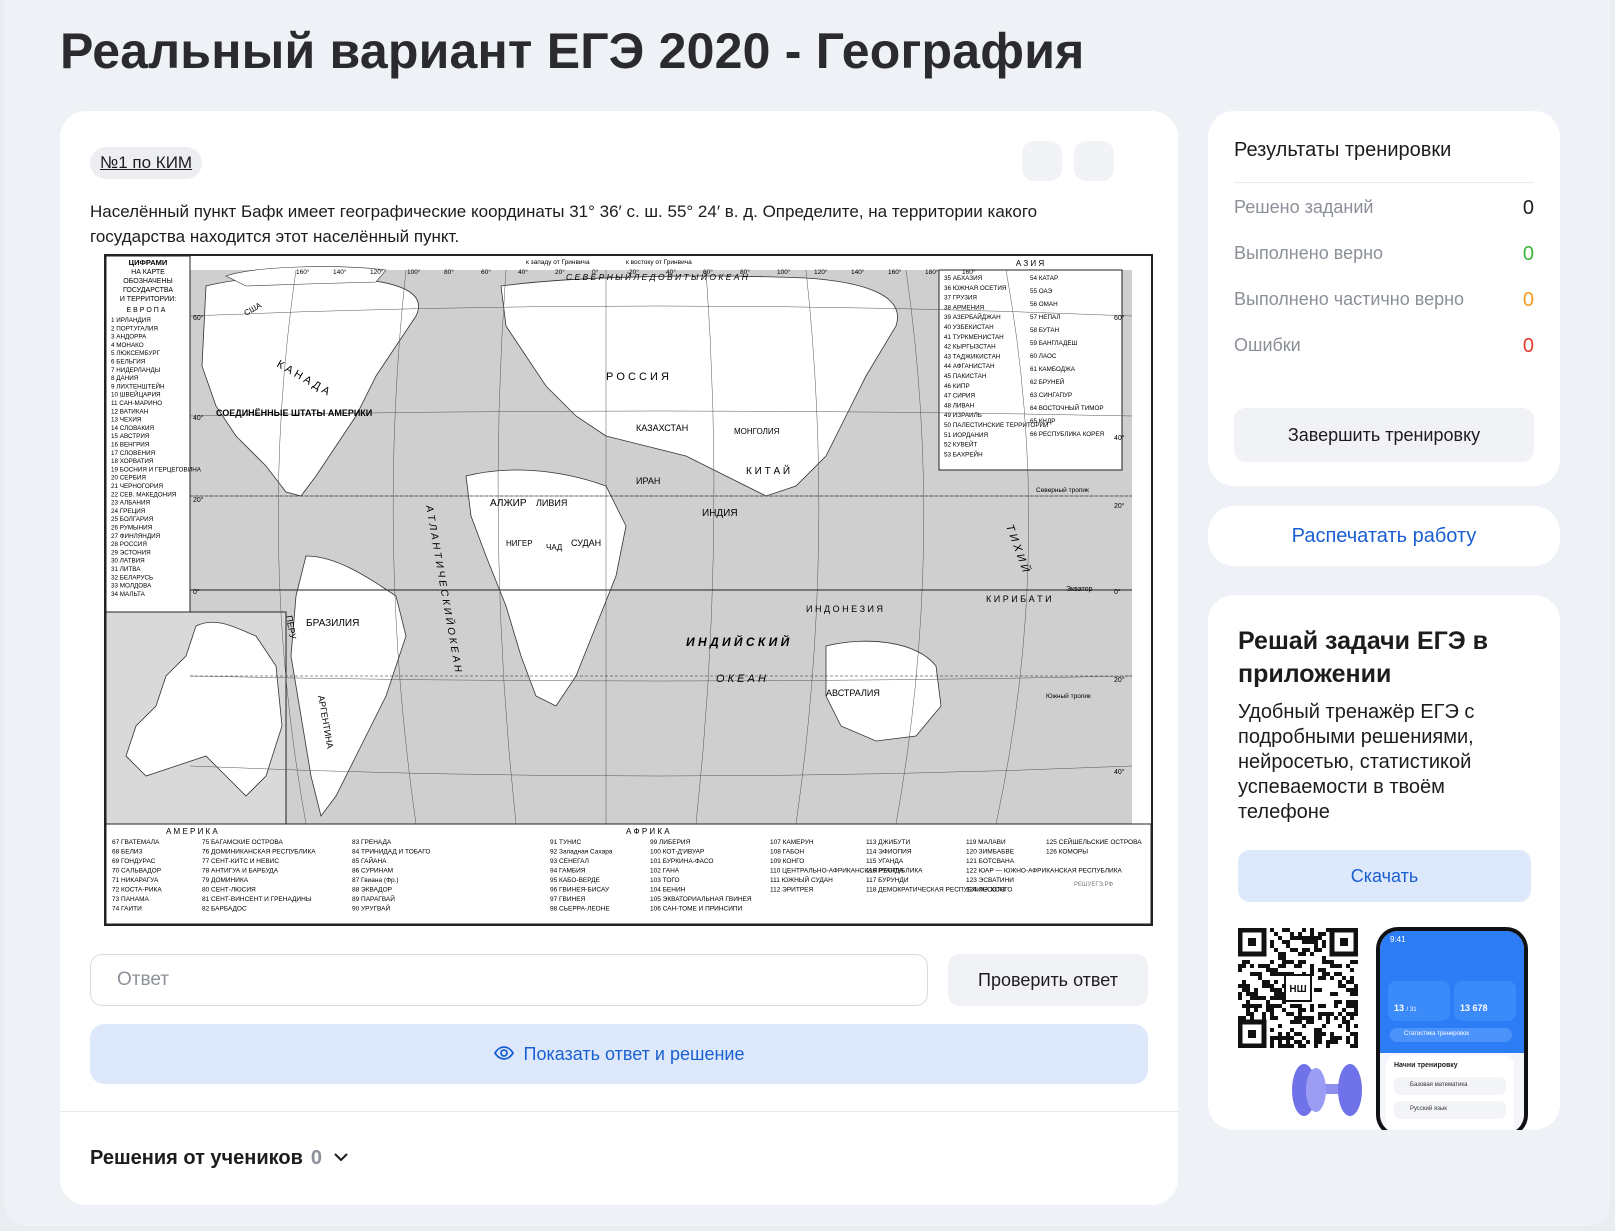 This screenshot has height=1231, width=1615. What do you see at coordinates (523, 272) in the screenshot?
I see `longitude-label: 40°` at bounding box center [523, 272].